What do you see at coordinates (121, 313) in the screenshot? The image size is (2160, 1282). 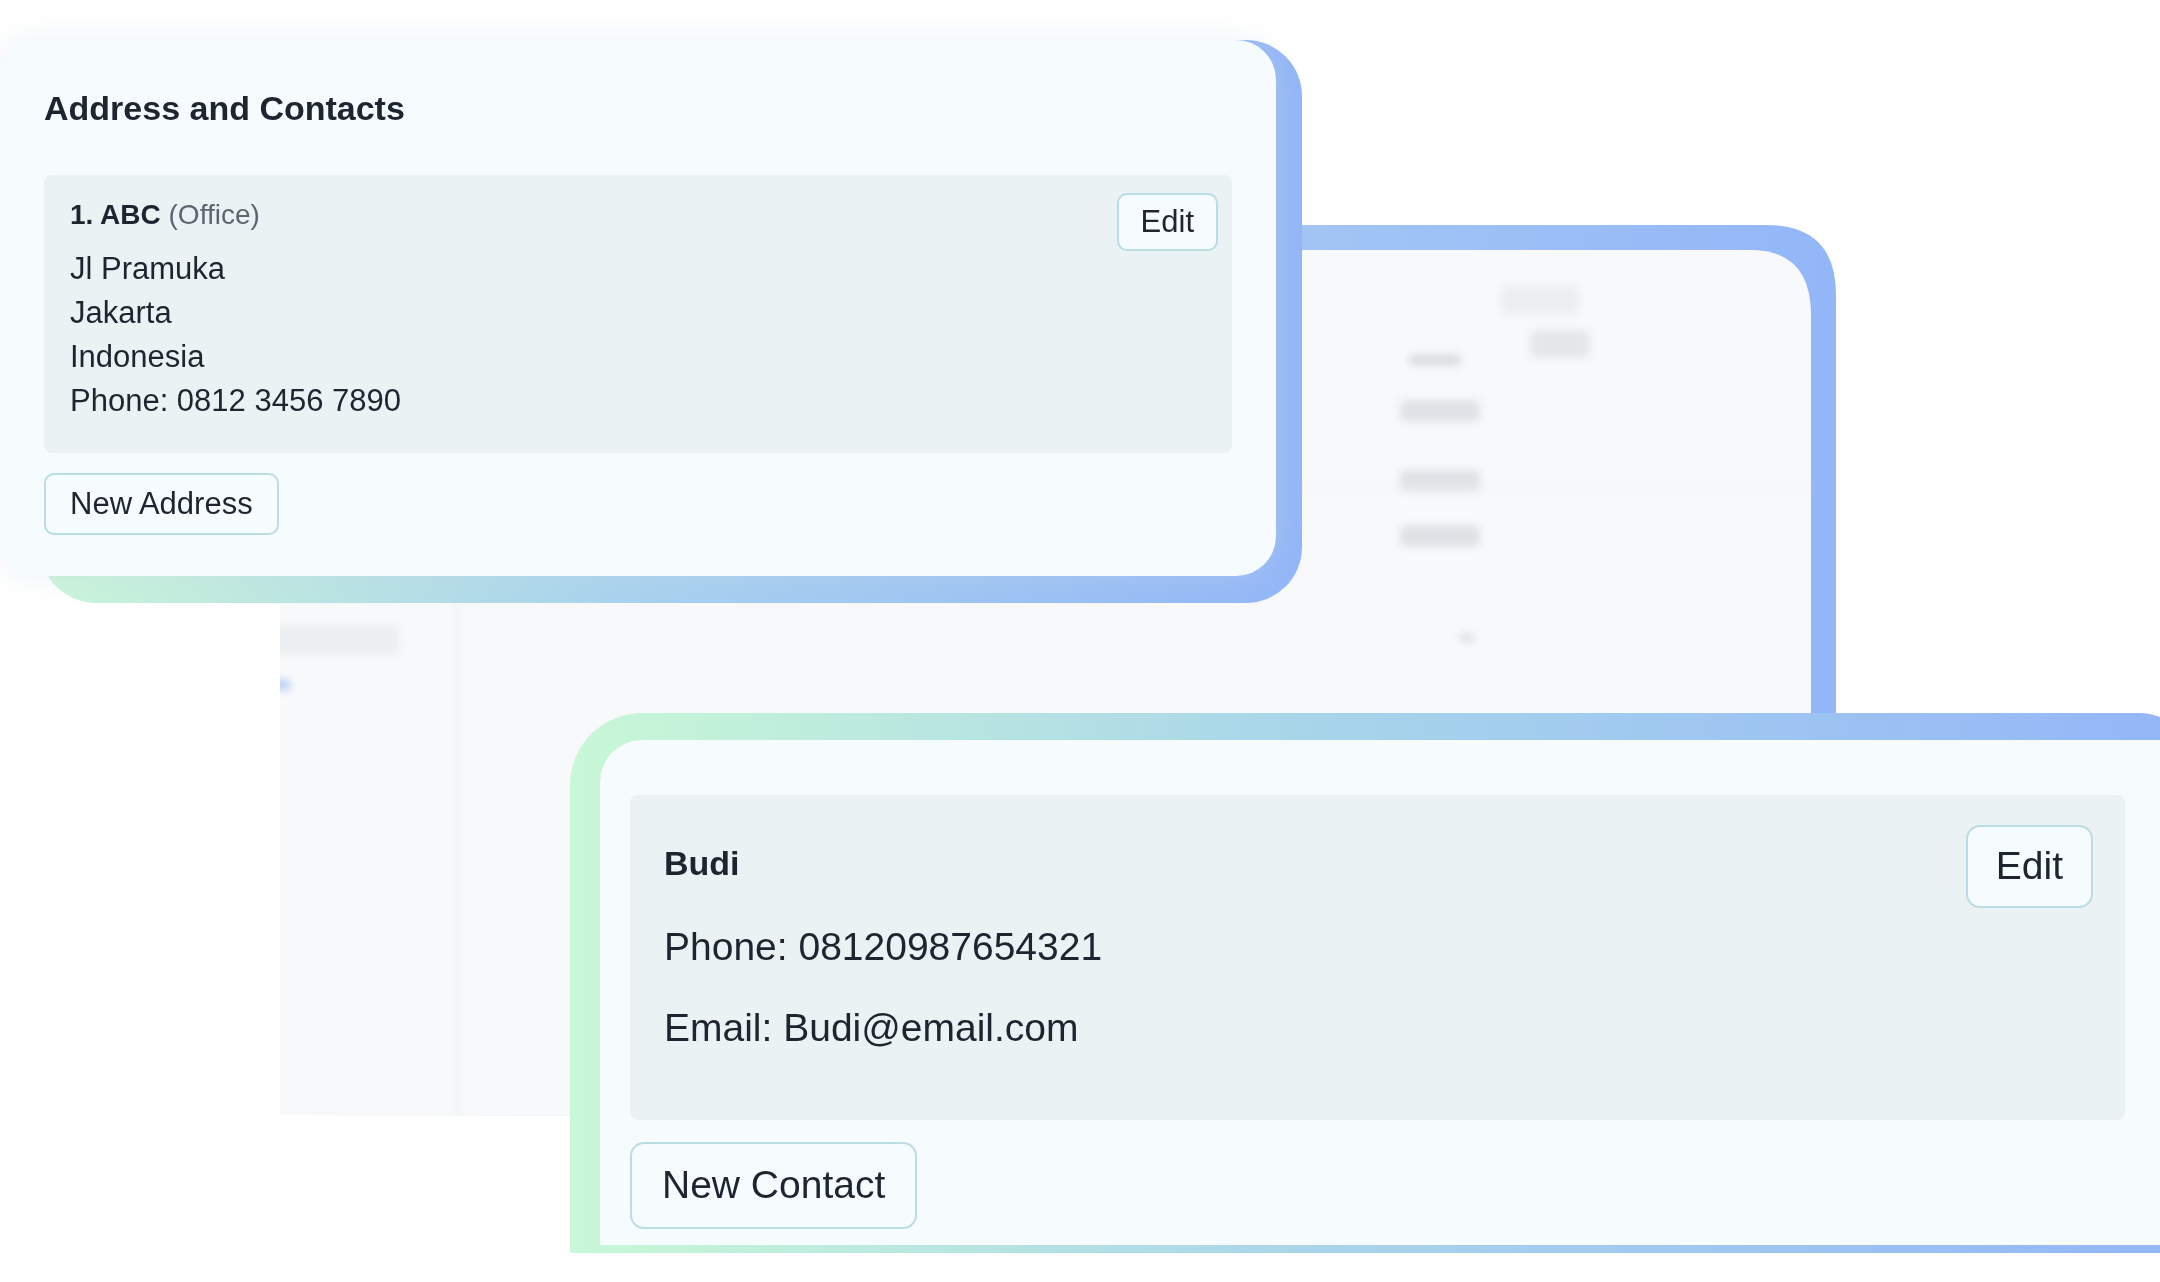 I see `address-line: Jakarta` at bounding box center [121, 313].